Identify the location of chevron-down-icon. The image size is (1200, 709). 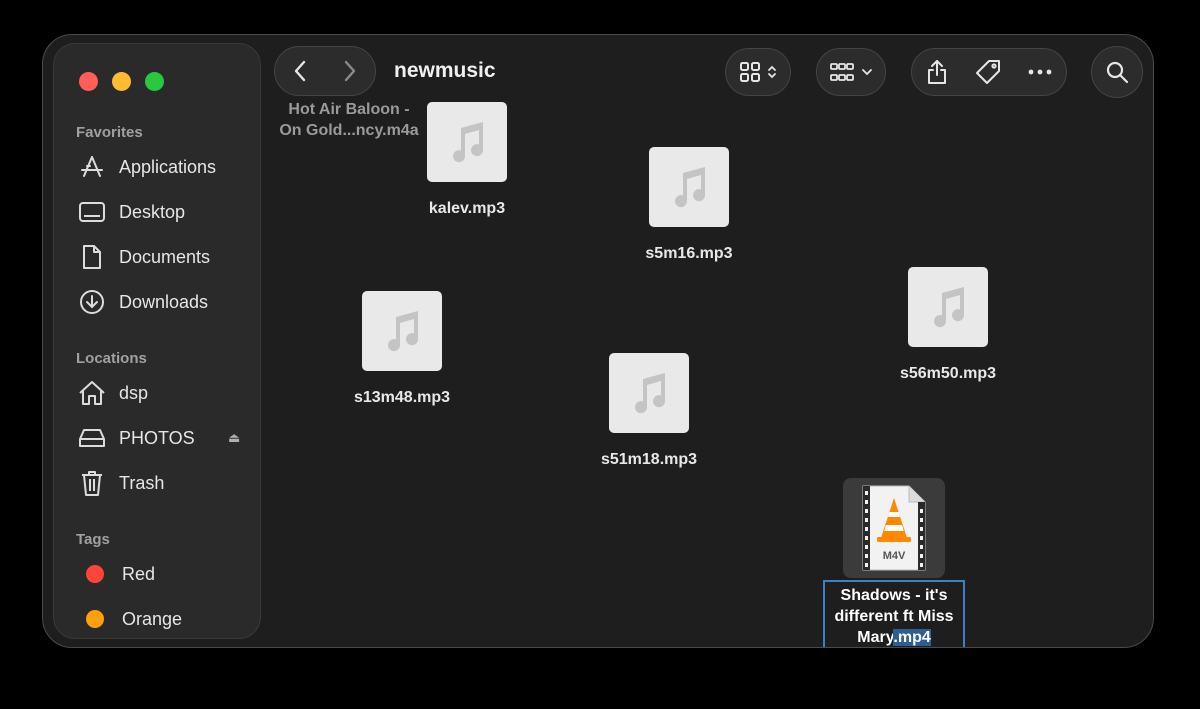
(867, 72).